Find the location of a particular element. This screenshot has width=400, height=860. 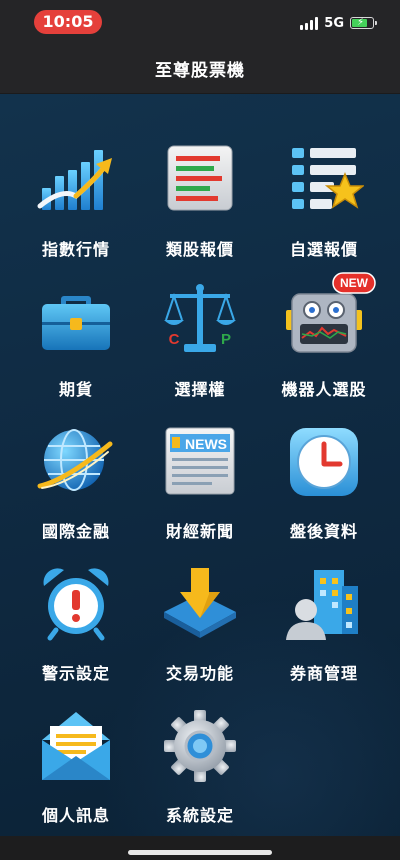

menu-label: 機器人選股 is located at coordinates (324, 389).